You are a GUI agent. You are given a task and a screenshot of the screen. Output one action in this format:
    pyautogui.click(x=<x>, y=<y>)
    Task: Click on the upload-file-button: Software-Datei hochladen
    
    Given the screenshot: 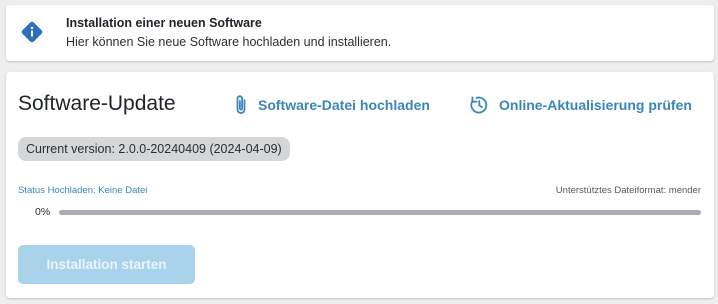 What is the action you would take?
    pyautogui.click(x=332, y=105)
    